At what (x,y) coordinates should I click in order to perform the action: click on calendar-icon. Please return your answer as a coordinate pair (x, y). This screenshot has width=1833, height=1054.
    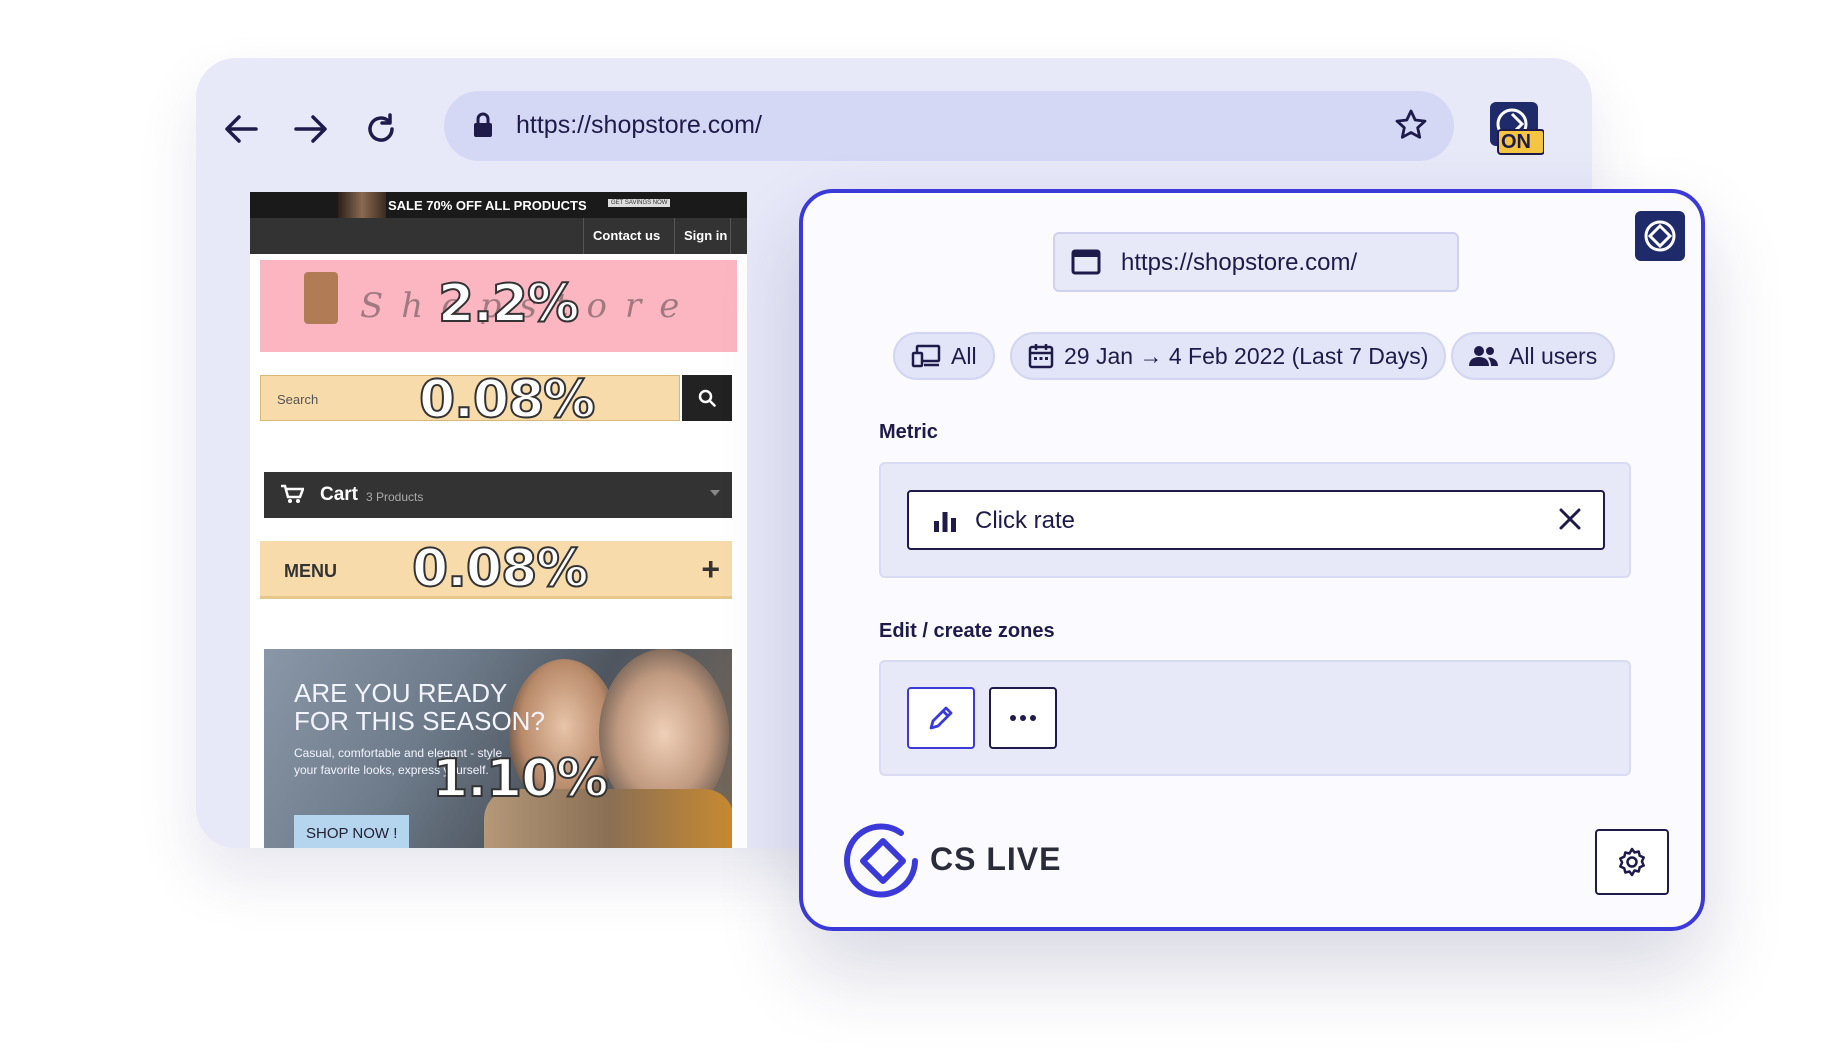
    Looking at the image, I should click on (1041, 356).